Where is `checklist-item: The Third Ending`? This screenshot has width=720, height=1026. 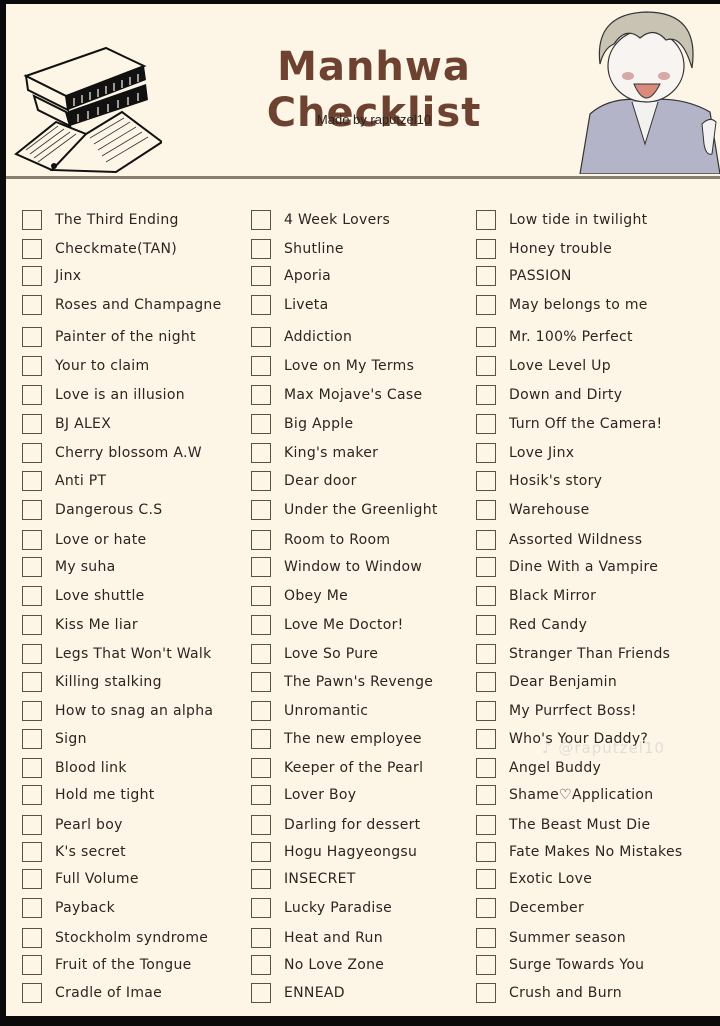 checklist-item: The Third Ending is located at coordinates (100, 220).